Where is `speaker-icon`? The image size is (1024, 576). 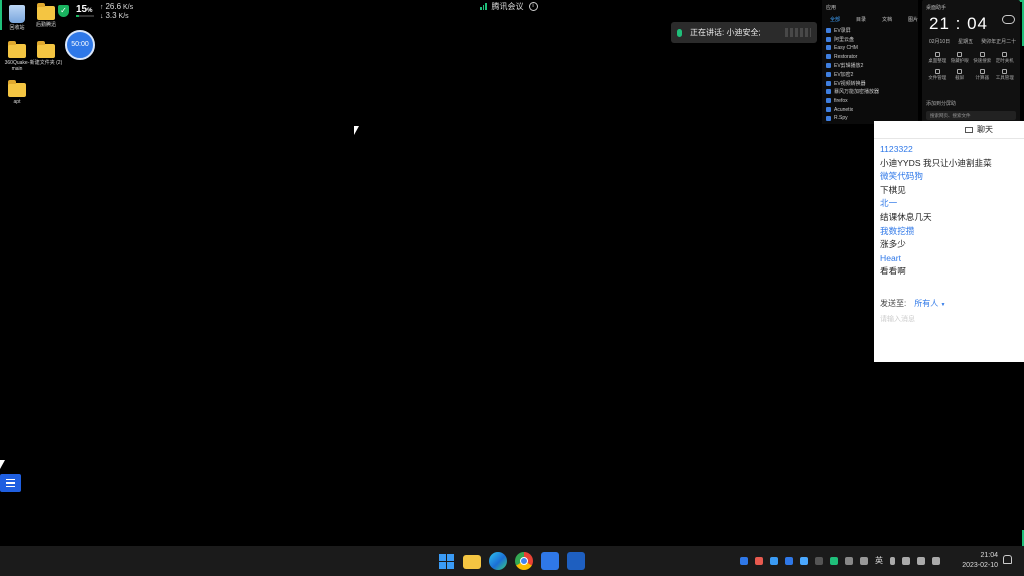
speaker-icon is located at coordinates (906, 560).